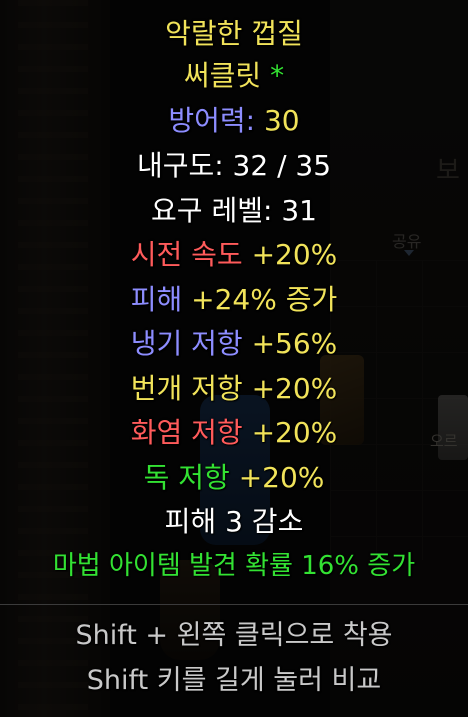 The image size is (468, 717). What do you see at coordinates (234, 521) in the screenshot?
I see `damage-reduced: 피해 3 감소` at bounding box center [234, 521].